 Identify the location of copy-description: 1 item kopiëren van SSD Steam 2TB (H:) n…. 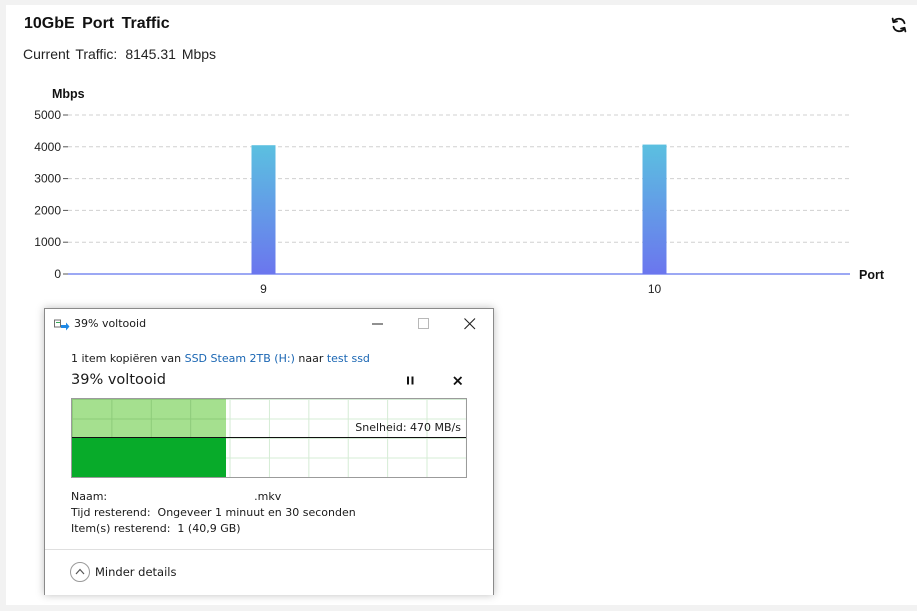
(220, 358).